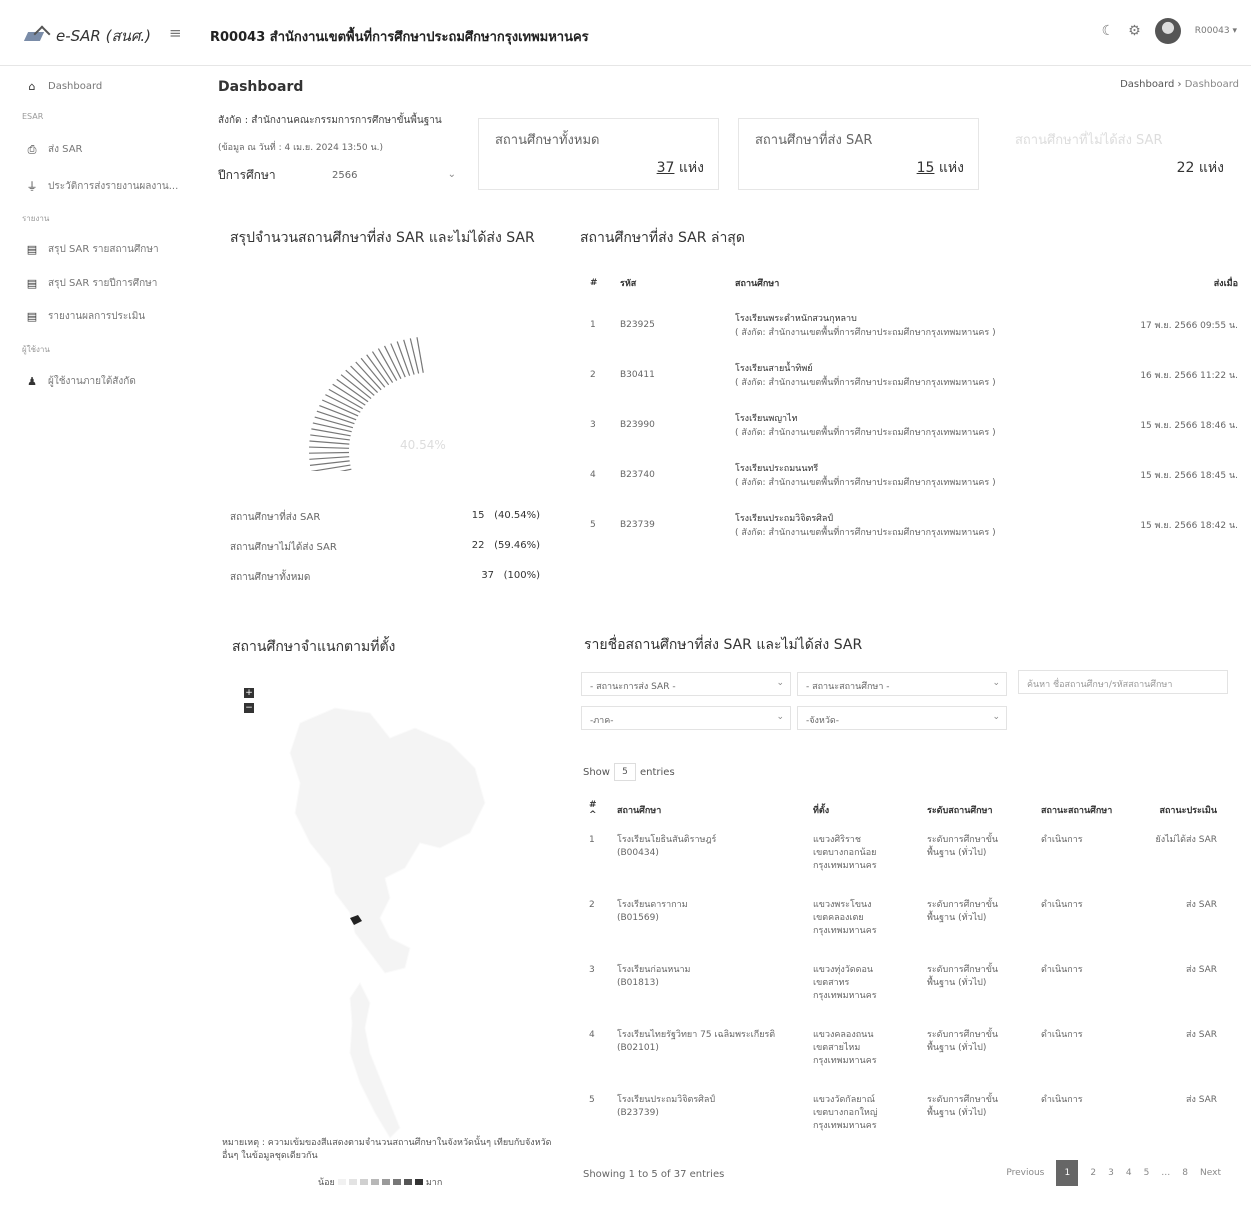 This screenshot has width=1251, height=1210. Describe the element at coordinates (1089, 140) in the screenshot. I see `stat-card-title: สถานศึกษาที่ไม่ได้ส่ง SAR` at that location.